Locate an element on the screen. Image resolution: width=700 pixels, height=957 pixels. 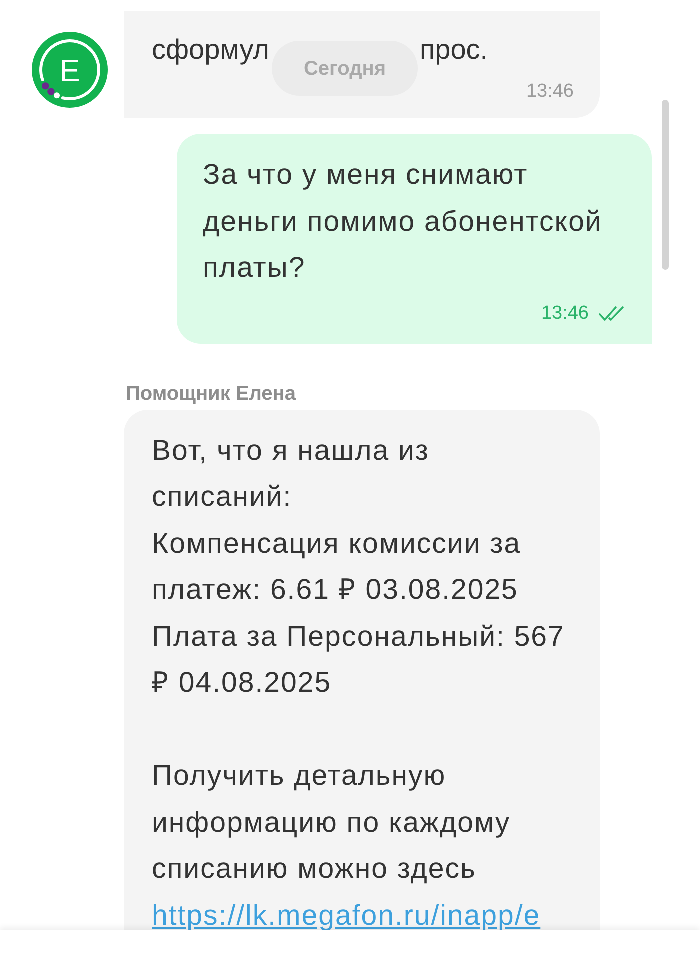
sender-name: Помощник Елена is located at coordinates (211, 394).